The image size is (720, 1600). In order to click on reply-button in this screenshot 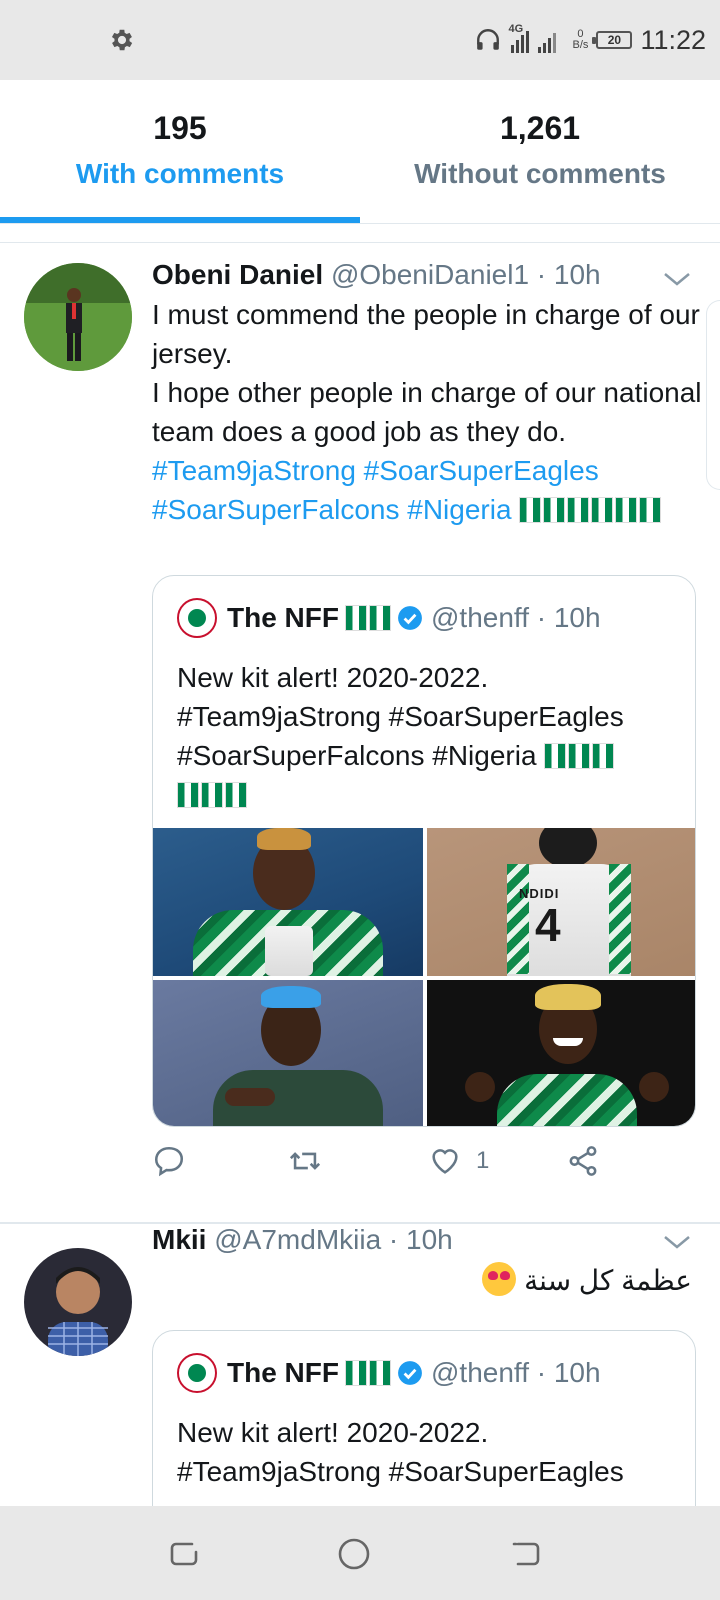, I will do `click(176, 1161)`.